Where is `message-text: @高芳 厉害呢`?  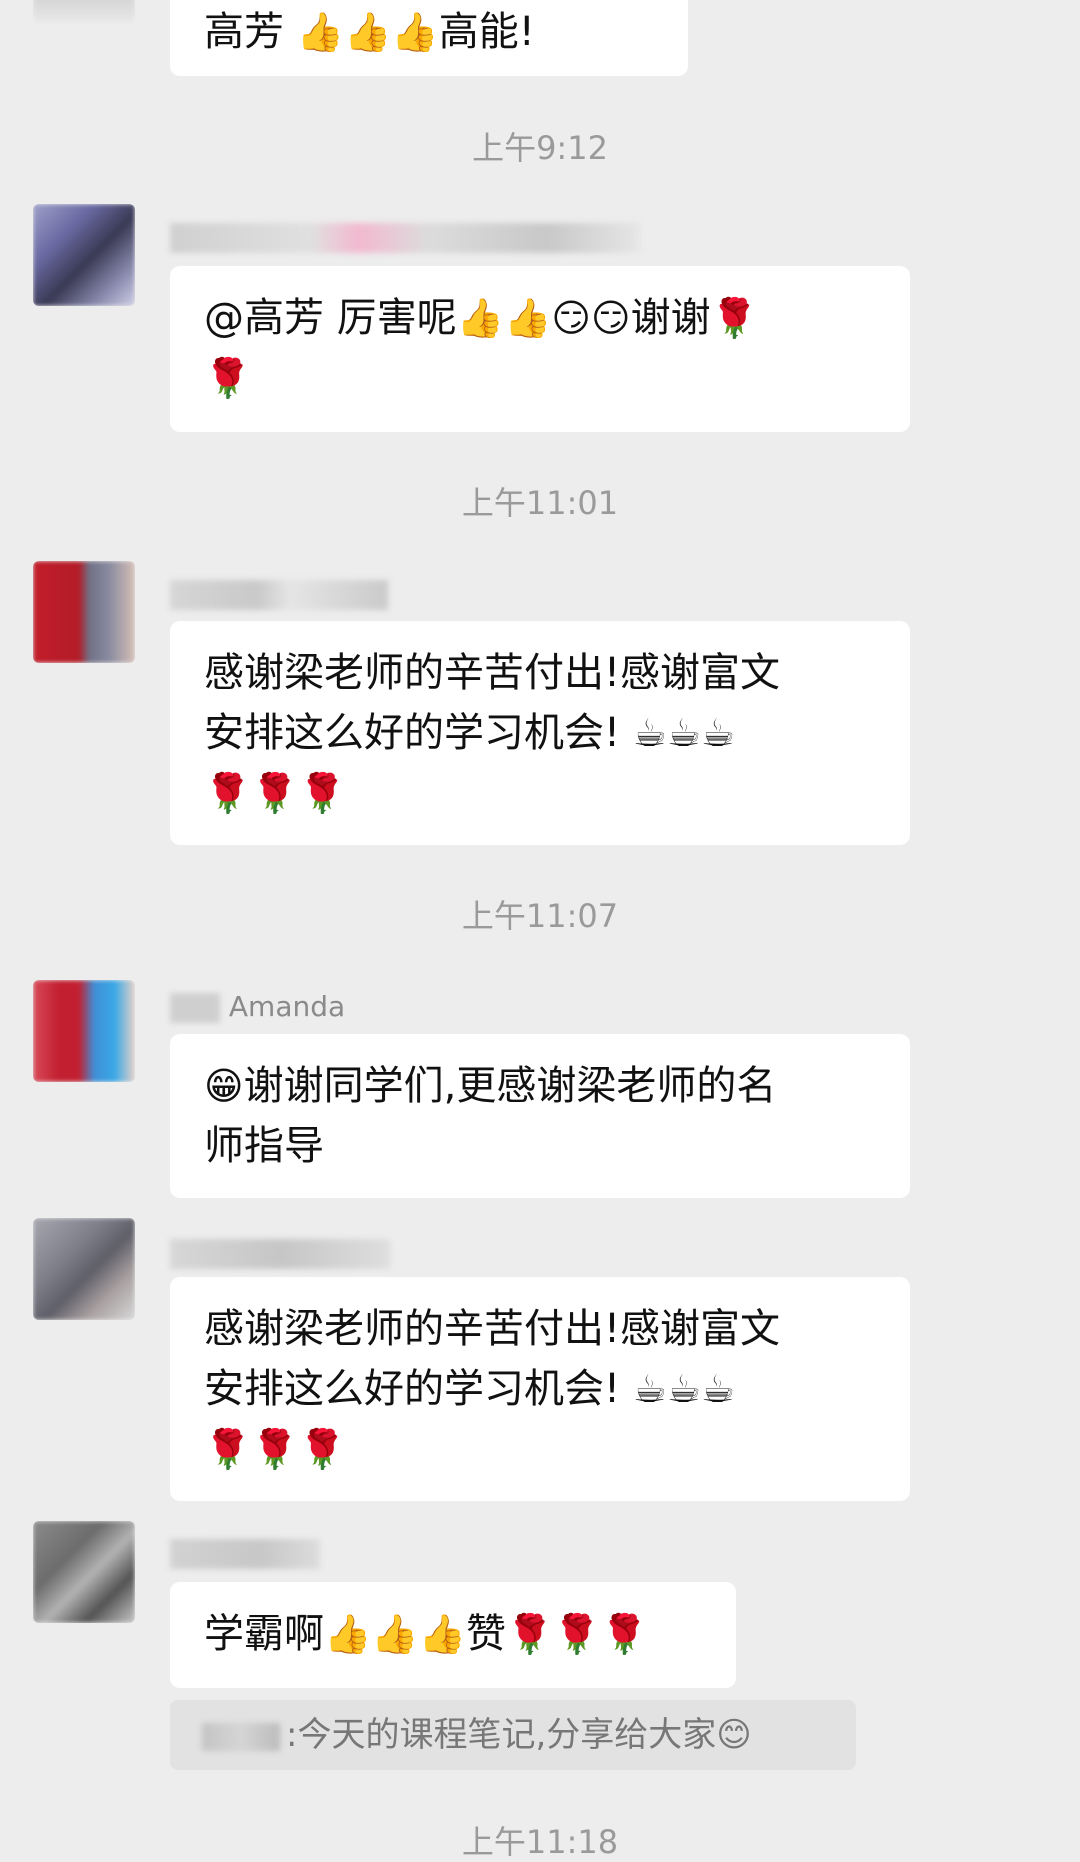 message-text: @高芳 厉害呢 is located at coordinates (330, 318).